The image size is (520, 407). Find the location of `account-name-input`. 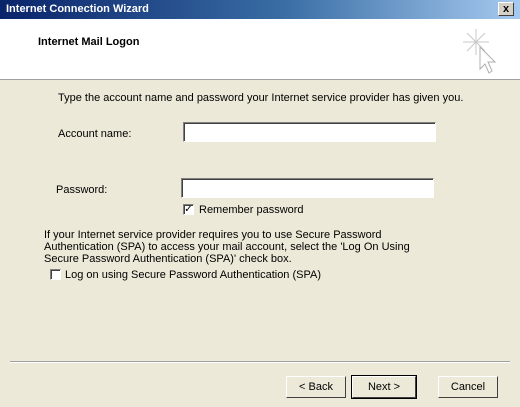

account-name-input is located at coordinates (309, 132).